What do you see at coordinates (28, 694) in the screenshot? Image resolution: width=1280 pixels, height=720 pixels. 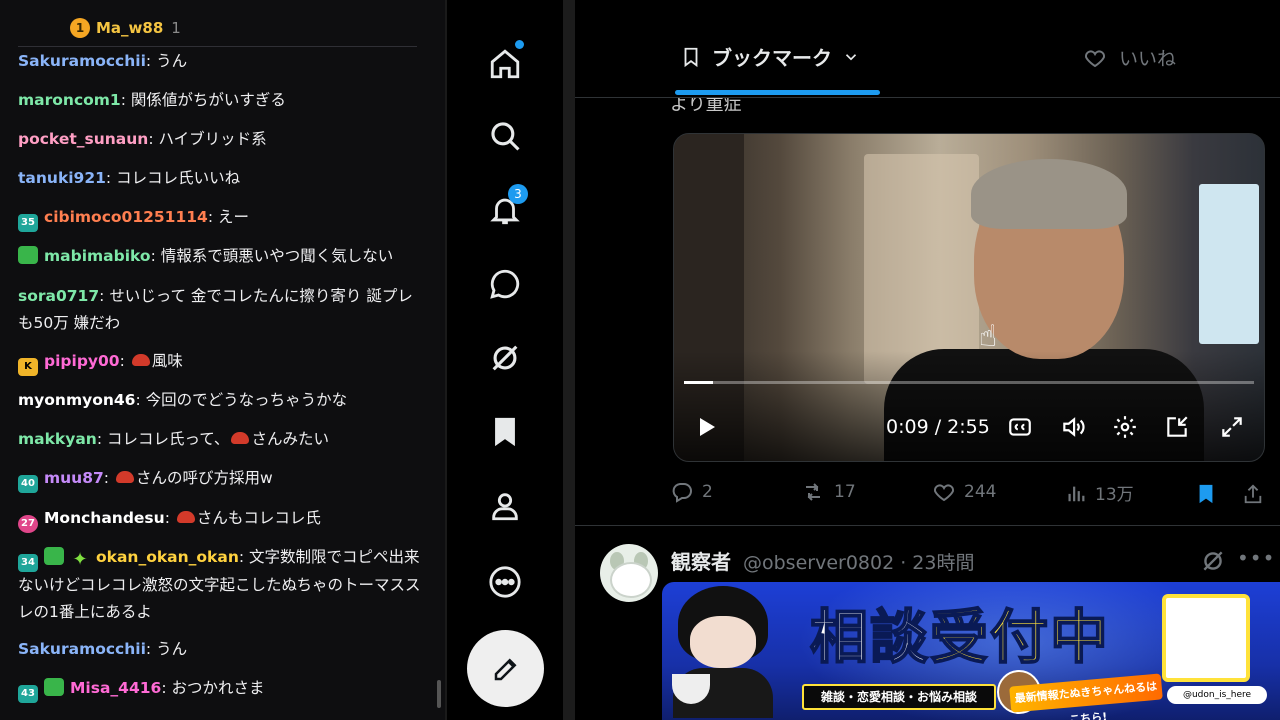 I see `subscriber-badge: 43` at bounding box center [28, 694].